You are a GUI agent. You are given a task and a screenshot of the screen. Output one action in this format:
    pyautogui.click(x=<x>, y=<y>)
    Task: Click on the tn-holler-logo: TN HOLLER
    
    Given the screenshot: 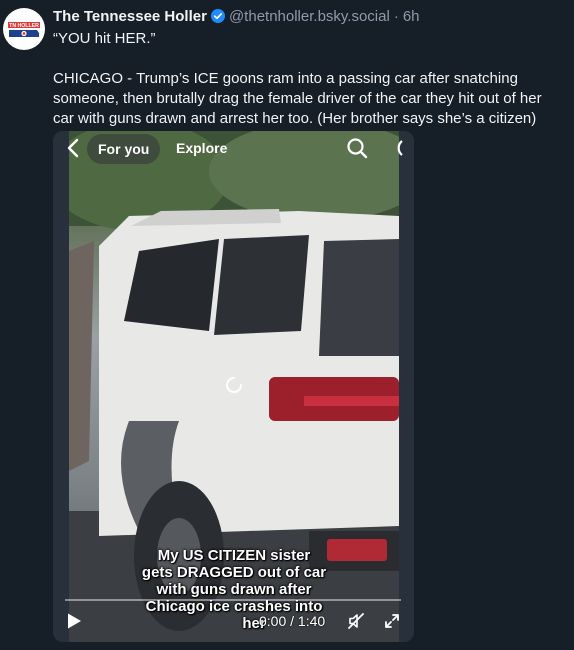 What is the action you would take?
    pyautogui.click(x=24, y=29)
    